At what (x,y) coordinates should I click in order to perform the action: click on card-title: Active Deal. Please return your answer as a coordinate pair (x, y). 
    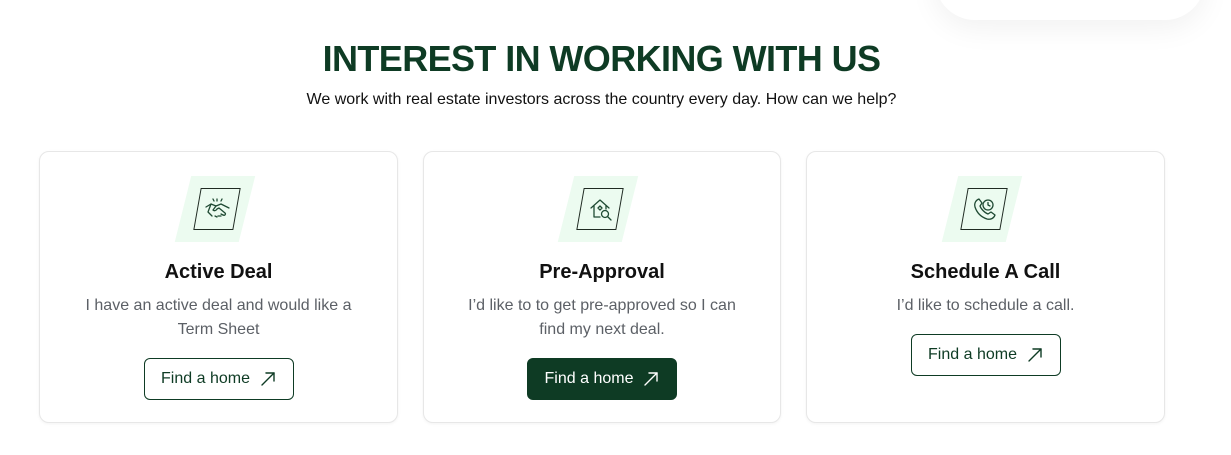
    Looking at the image, I should click on (218, 272).